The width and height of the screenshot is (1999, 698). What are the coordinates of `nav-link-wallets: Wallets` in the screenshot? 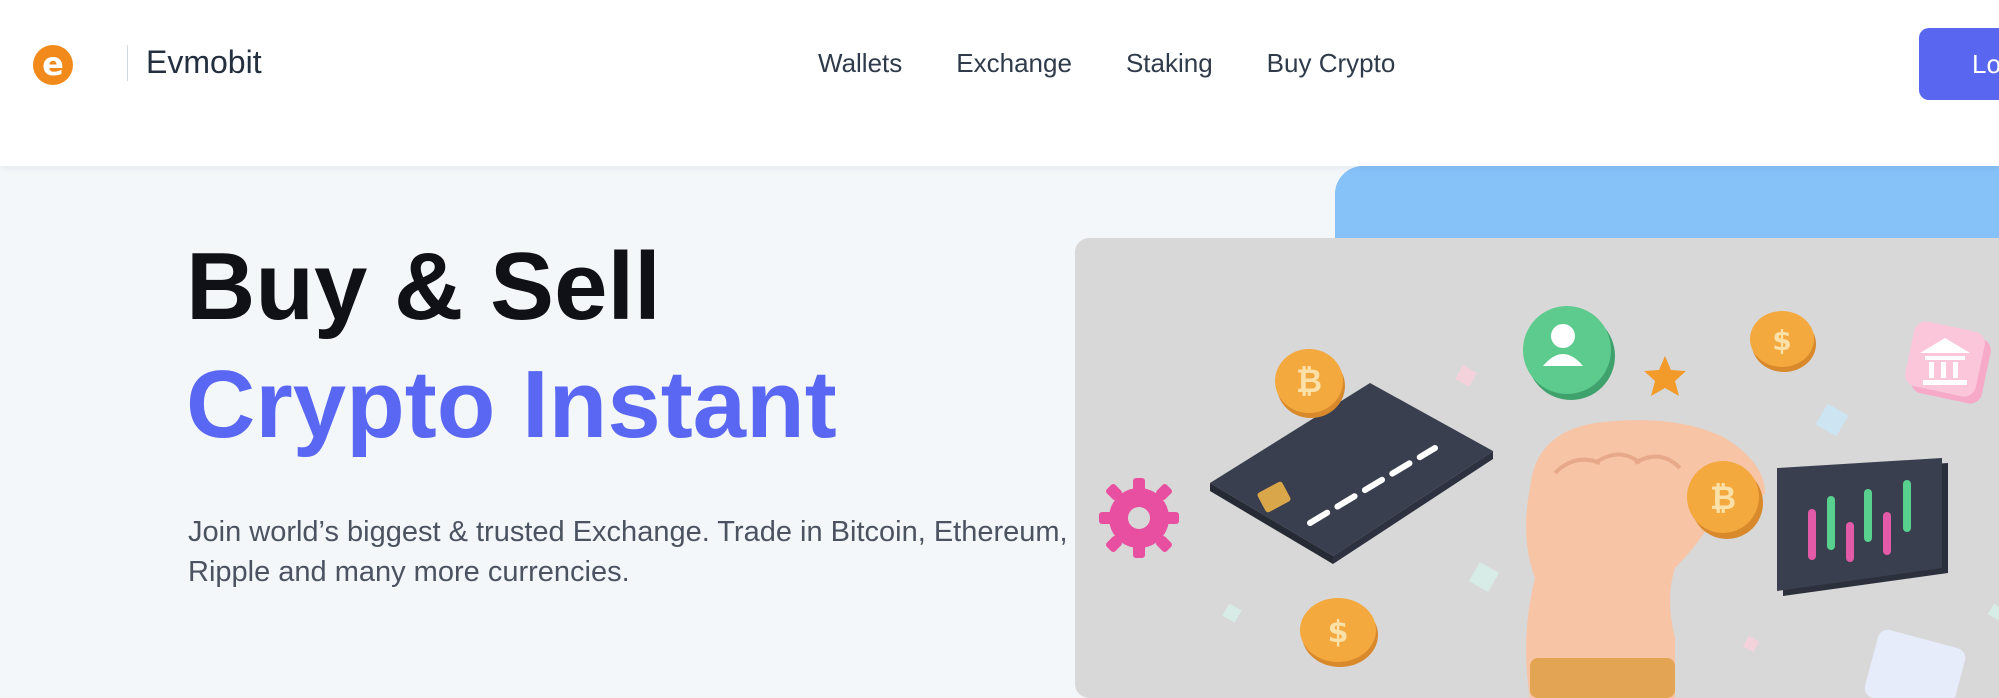 It's located at (860, 63).